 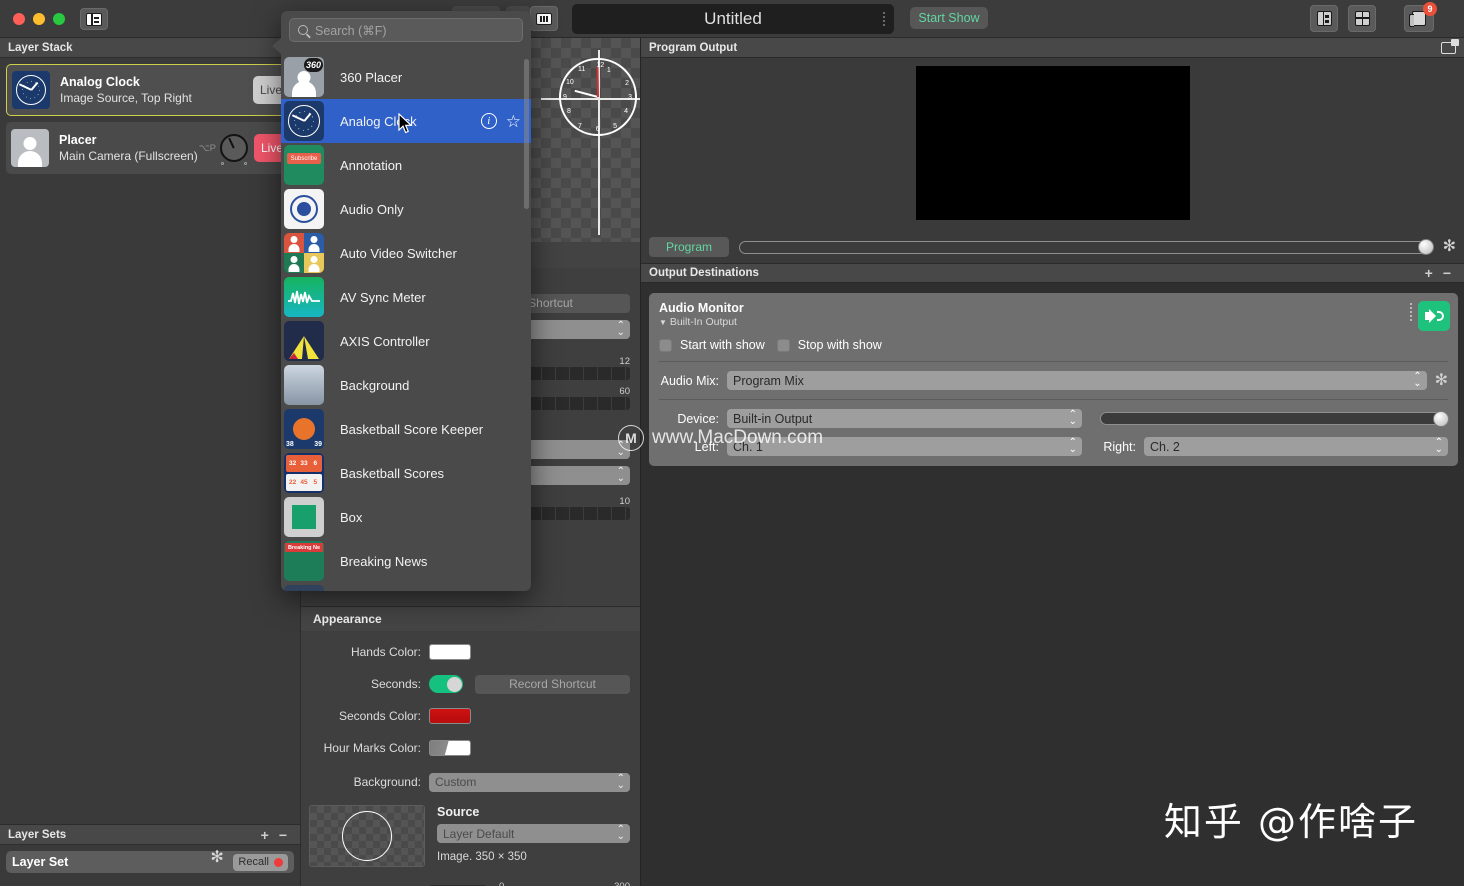 I want to click on program-output-controls: Program ✻, so click(x=1052, y=247).